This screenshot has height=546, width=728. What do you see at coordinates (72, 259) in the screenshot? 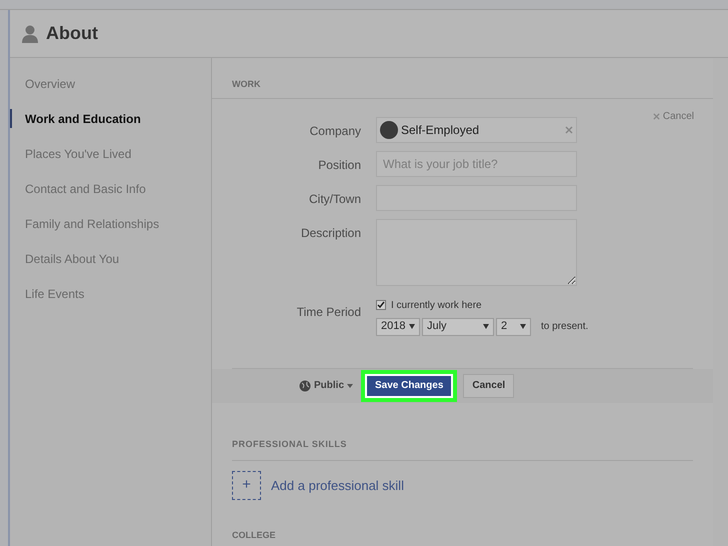
I see `sidebar-item: Details About You` at bounding box center [72, 259].